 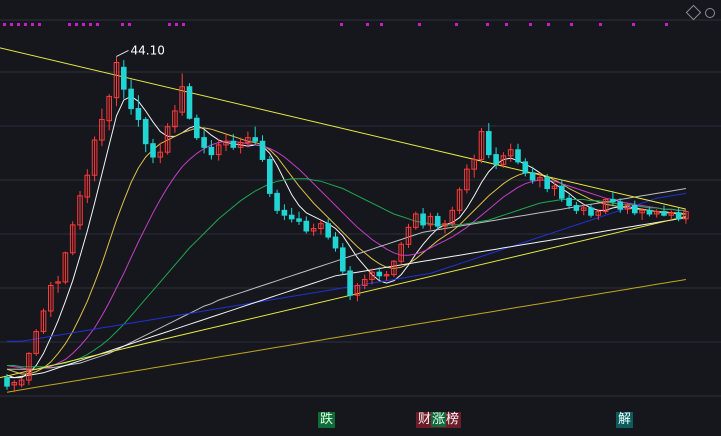 What do you see at coordinates (335, 24) in the screenshot?
I see `top-markers` at bounding box center [335, 24].